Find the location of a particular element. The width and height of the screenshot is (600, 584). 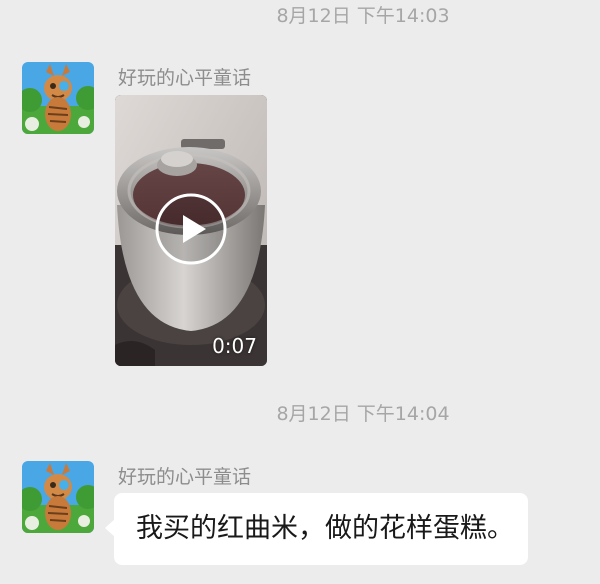

play-icon is located at coordinates (191, 229).